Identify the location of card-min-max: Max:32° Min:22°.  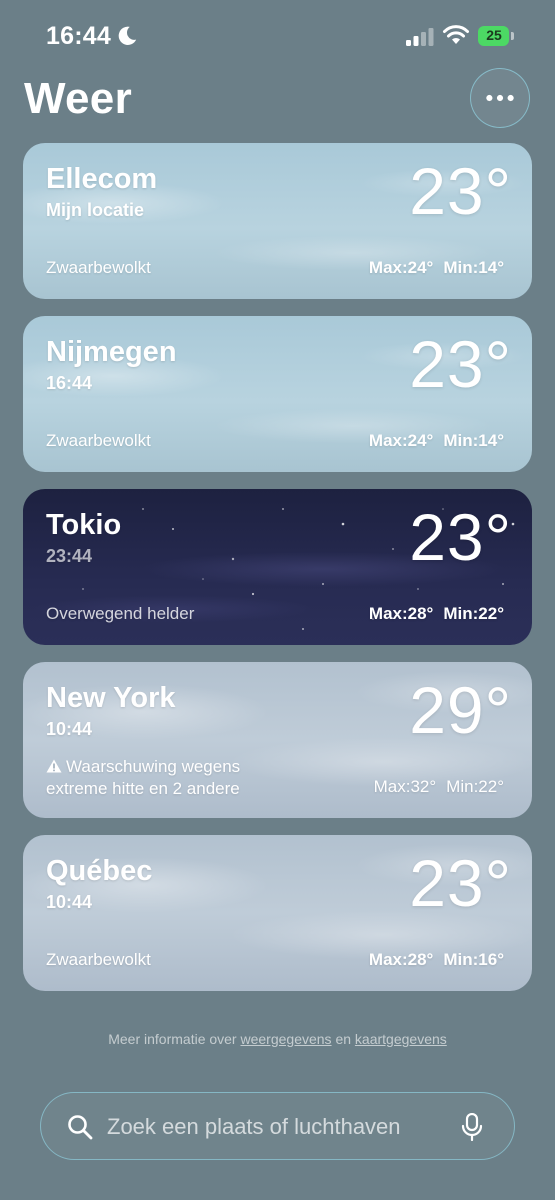
(439, 787).